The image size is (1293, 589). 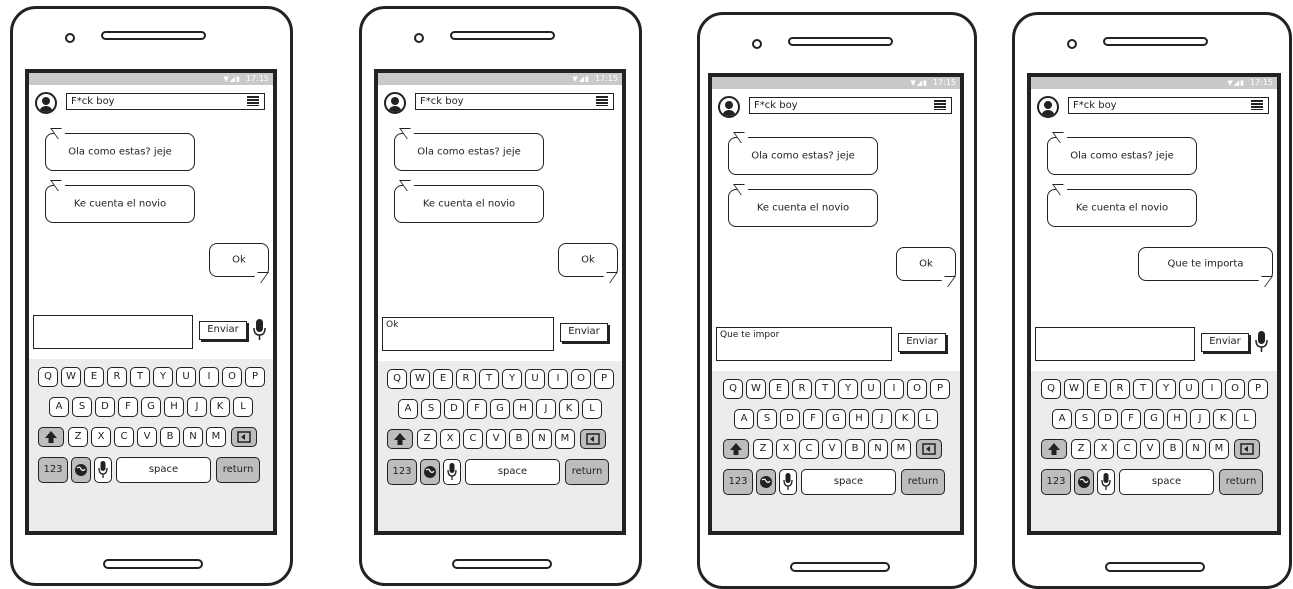 What do you see at coordinates (1166, 389) in the screenshot?
I see `key-y: Y` at bounding box center [1166, 389].